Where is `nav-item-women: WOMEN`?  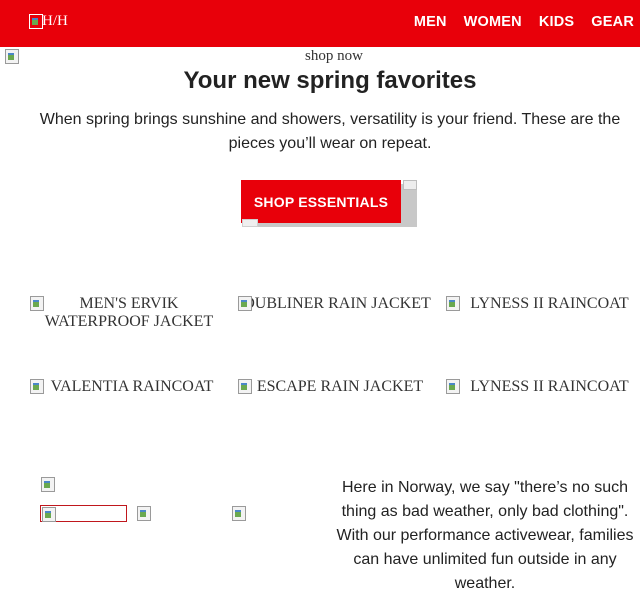 nav-item-women: WOMEN is located at coordinates (493, 22).